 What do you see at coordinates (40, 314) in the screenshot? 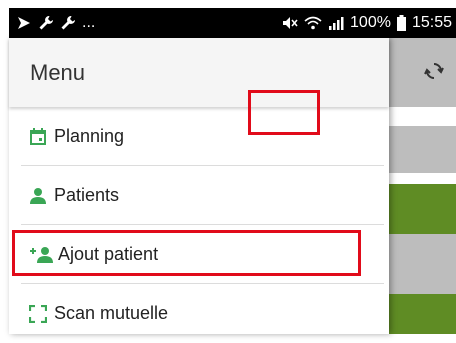
I see `scan-frame-icon` at bounding box center [40, 314].